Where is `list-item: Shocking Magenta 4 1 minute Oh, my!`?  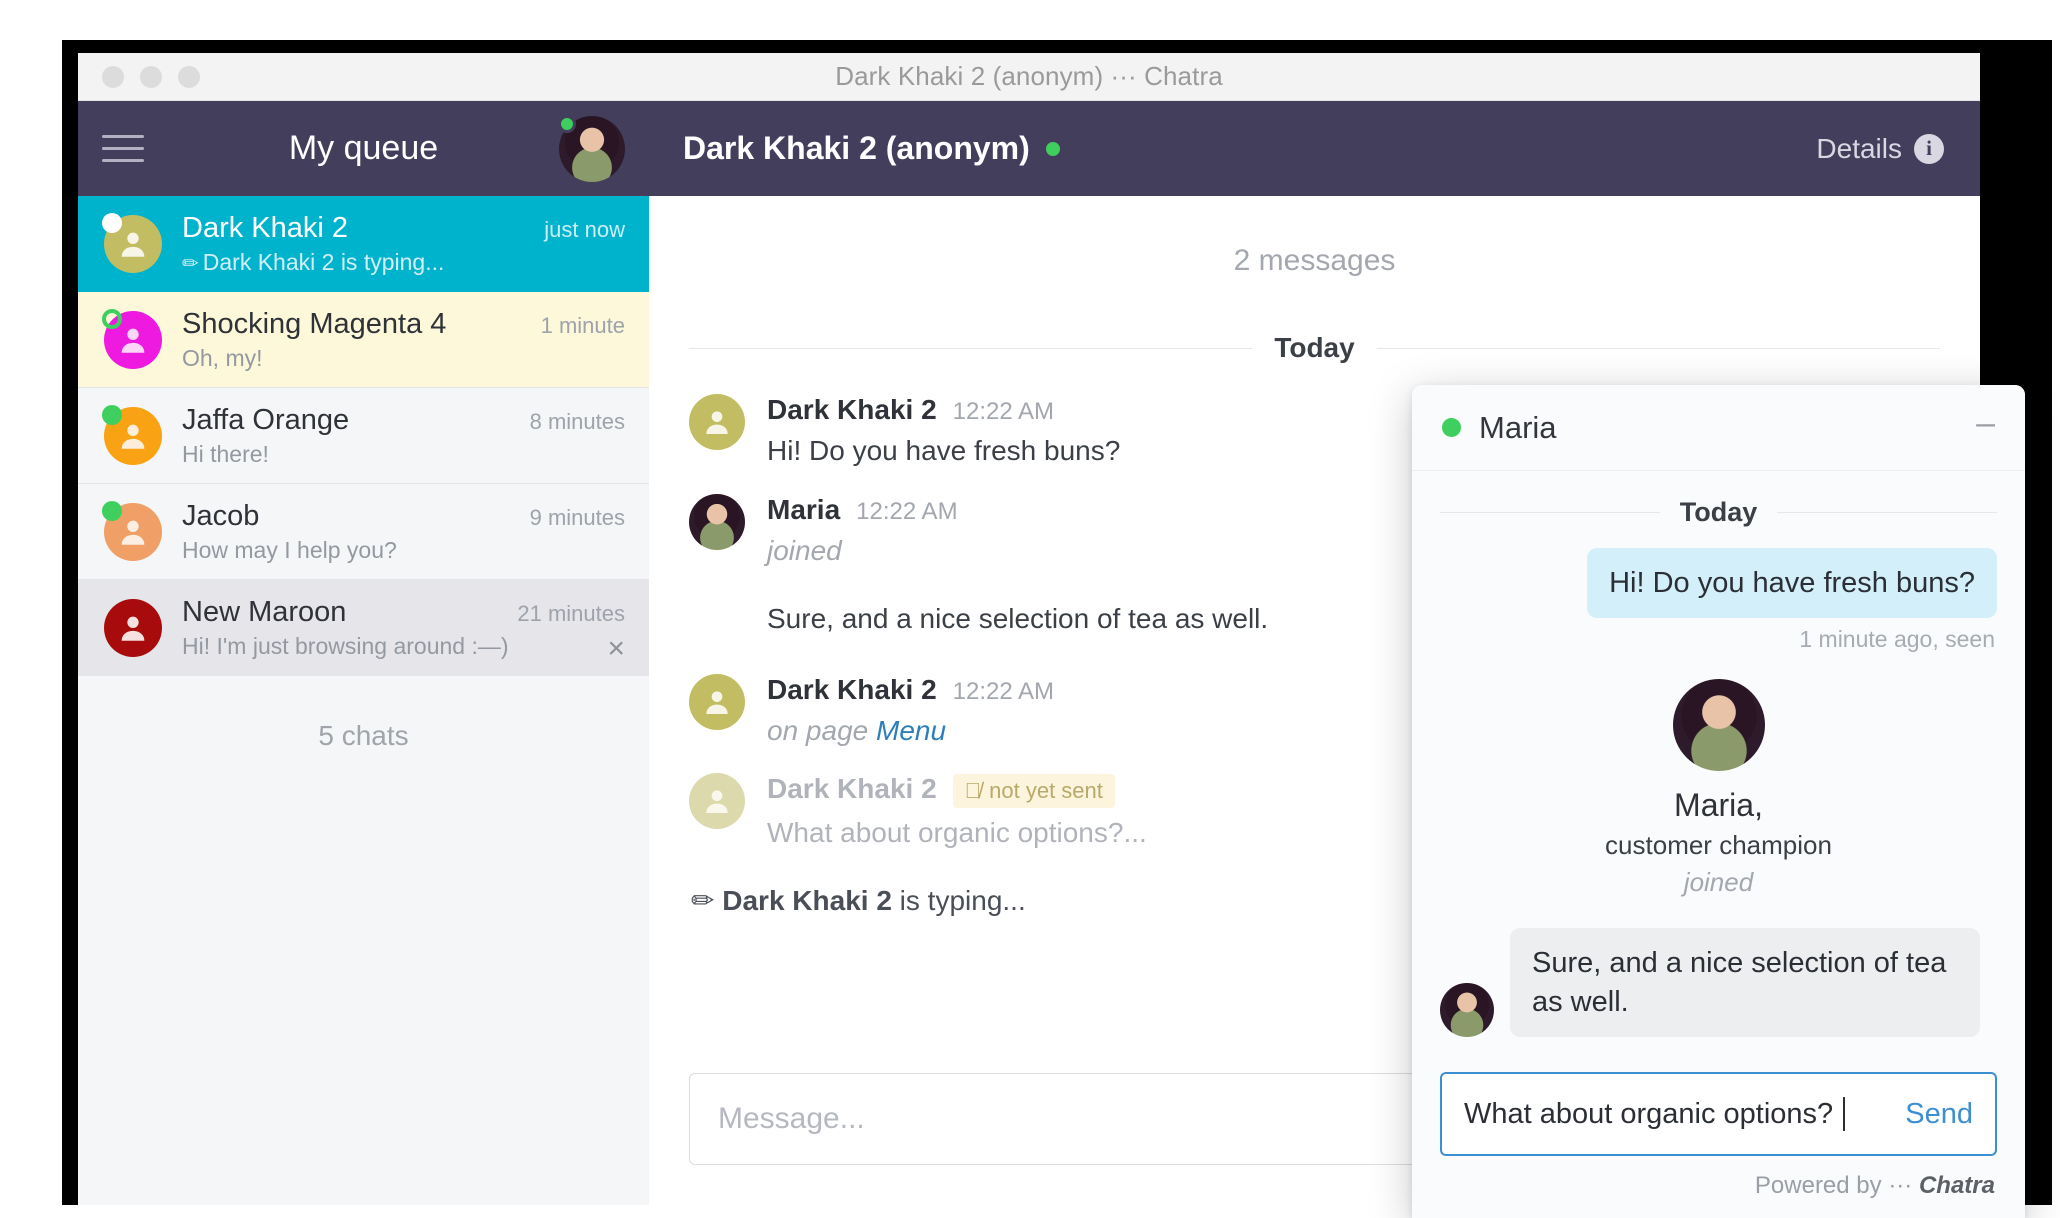 list-item: Shocking Magenta 4 1 minute Oh, my! is located at coordinates (363, 340).